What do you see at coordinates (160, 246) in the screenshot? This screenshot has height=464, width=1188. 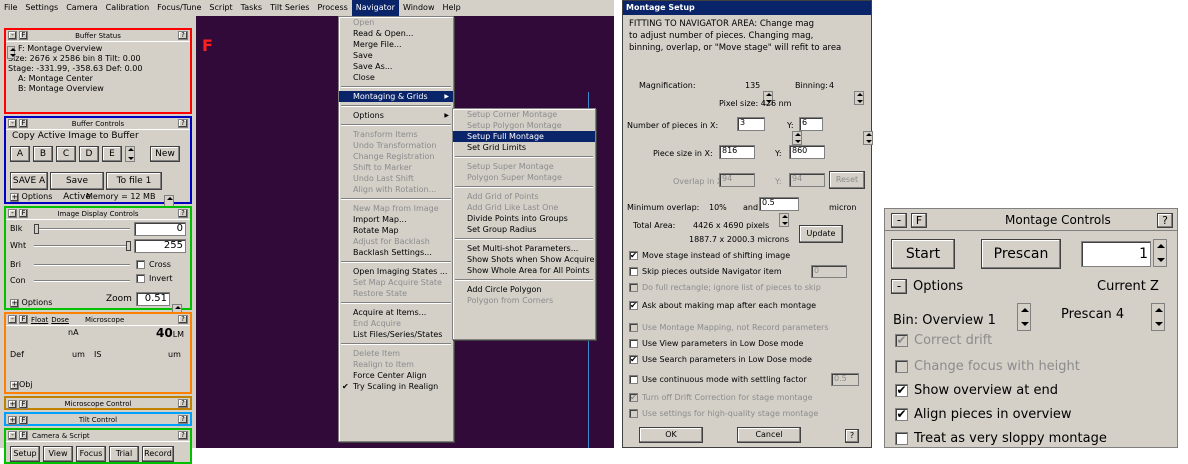 I see `white-value-field: 255` at bounding box center [160, 246].